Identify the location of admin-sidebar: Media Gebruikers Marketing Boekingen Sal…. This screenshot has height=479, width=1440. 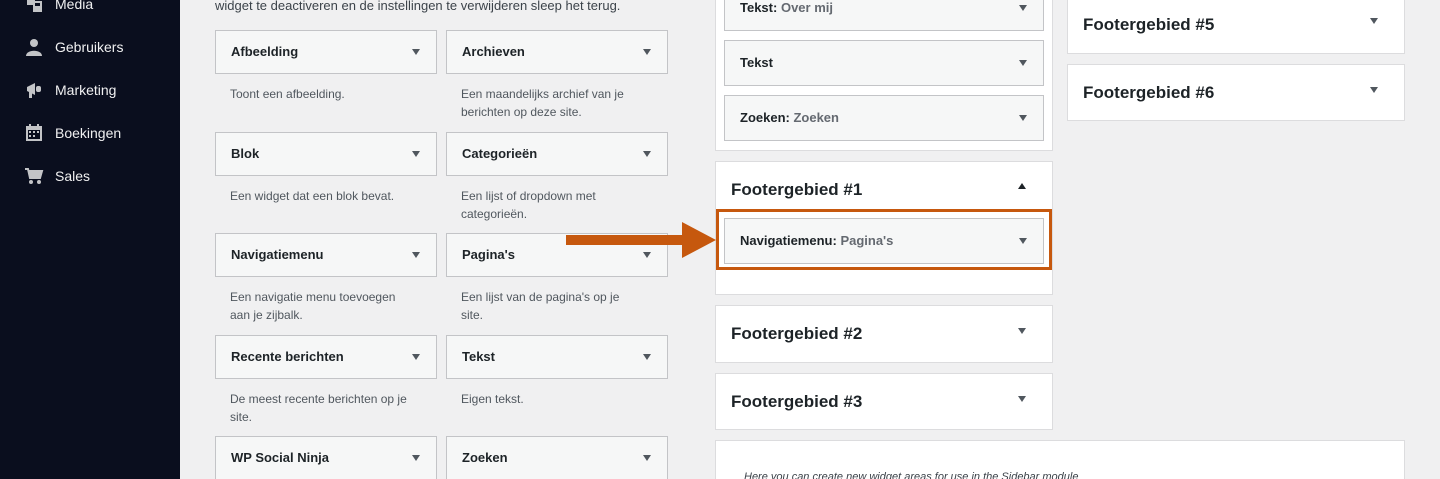
(90, 239).